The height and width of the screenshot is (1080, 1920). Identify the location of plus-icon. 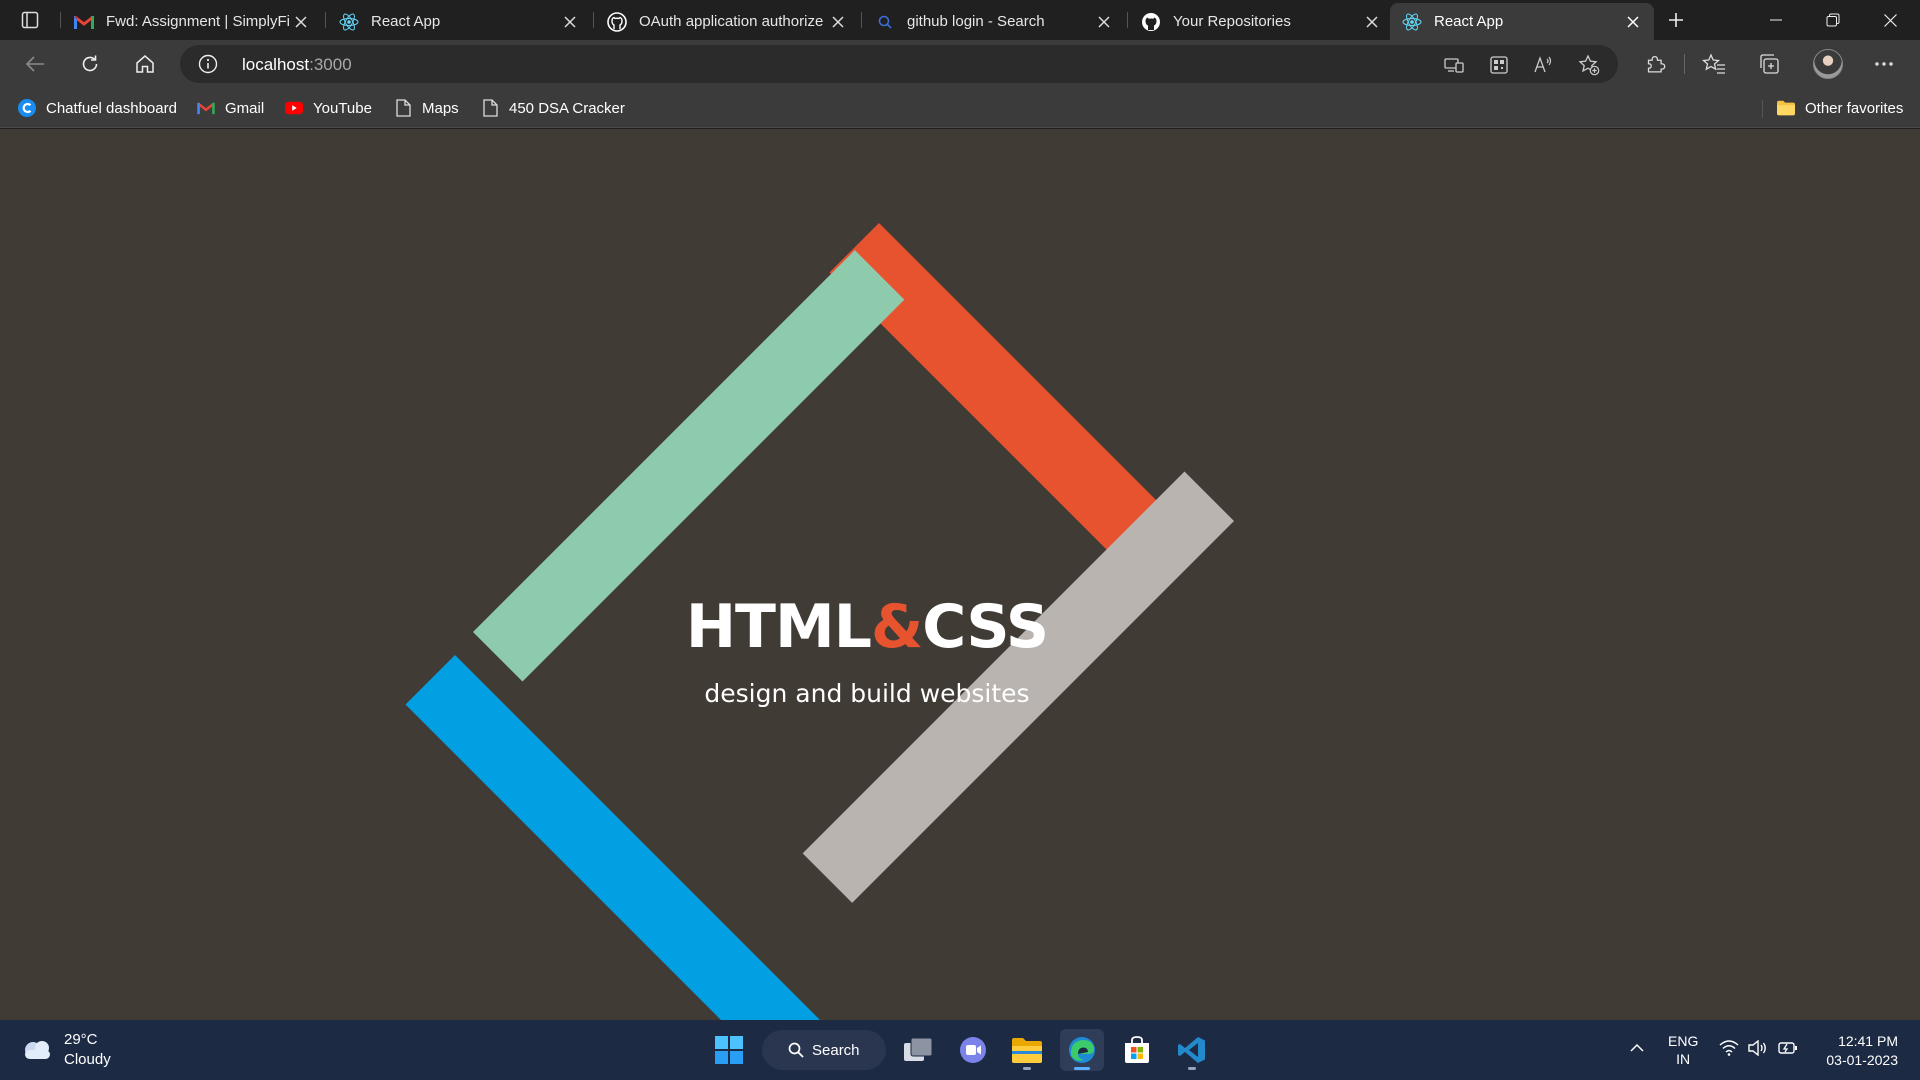
(1676, 20).